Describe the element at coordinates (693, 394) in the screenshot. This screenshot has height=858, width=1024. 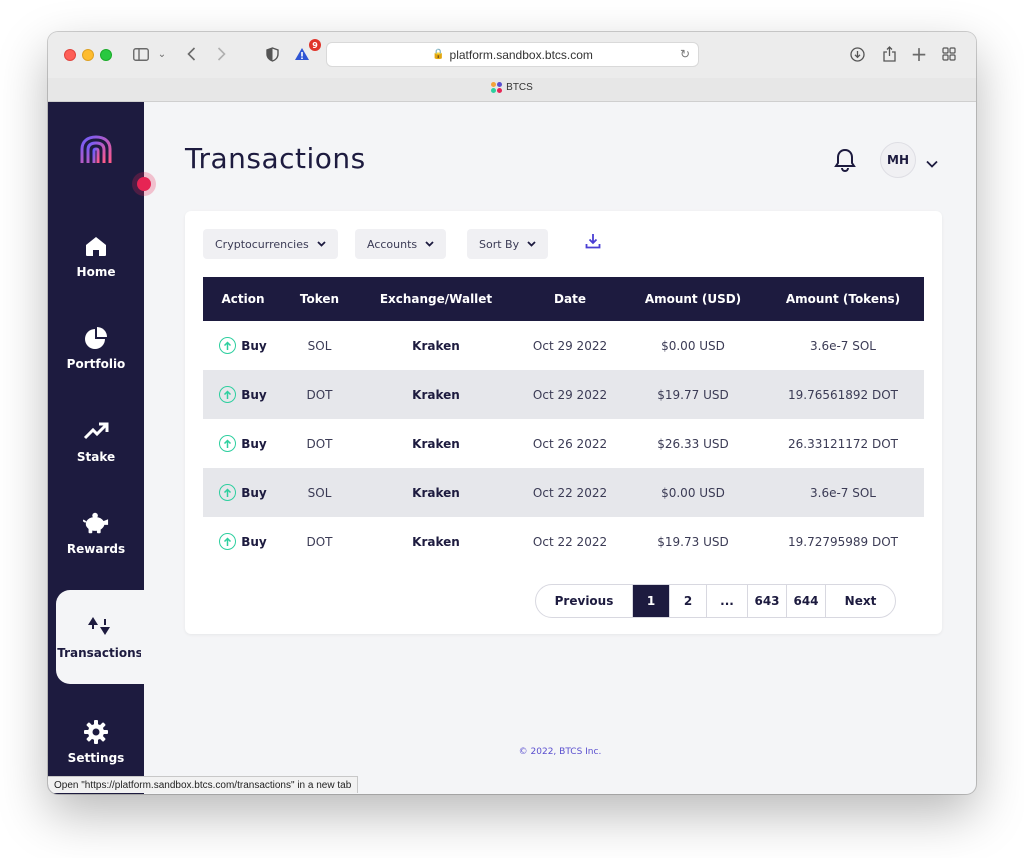
I see `amount-usd-cell: $19.77 USD` at that location.